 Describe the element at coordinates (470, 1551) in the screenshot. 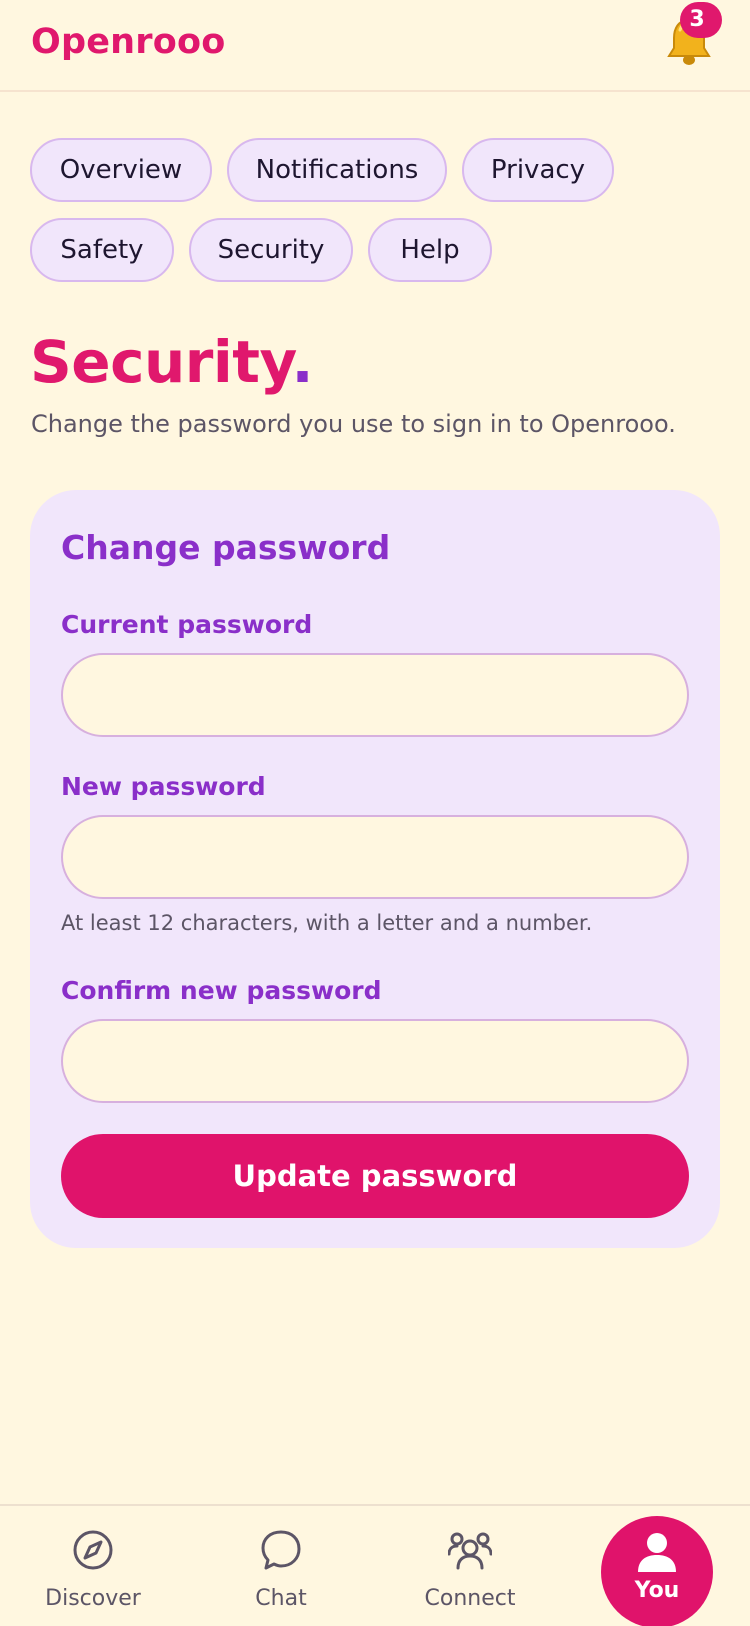

I see `people-icon` at that location.